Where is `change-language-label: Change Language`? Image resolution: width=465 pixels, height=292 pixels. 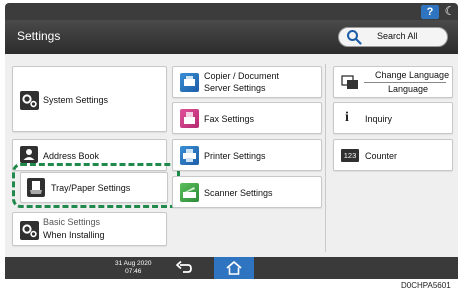 change-language-label: Change Language is located at coordinates (412, 75).